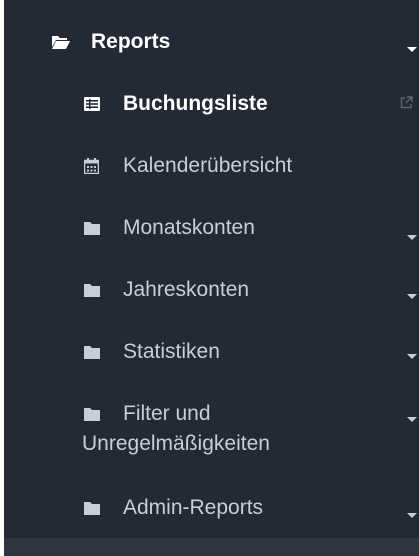 This screenshot has height=556, width=419. What do you see at coordinates (131, 41) in the screenshot?
I see `sidebar-item-label: Reports` at bounding box center [131, 41].